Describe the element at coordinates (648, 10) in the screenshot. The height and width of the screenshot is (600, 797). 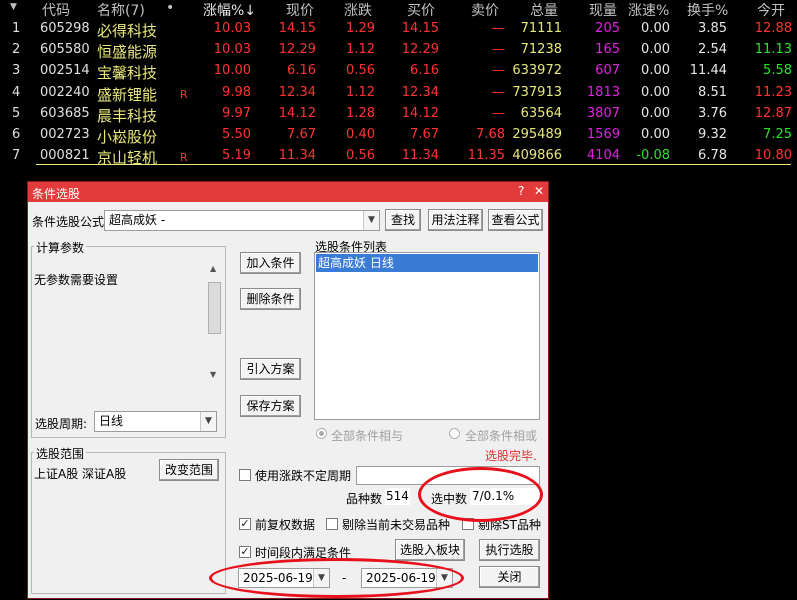
I see `col-speed: 涨速%` at that location.